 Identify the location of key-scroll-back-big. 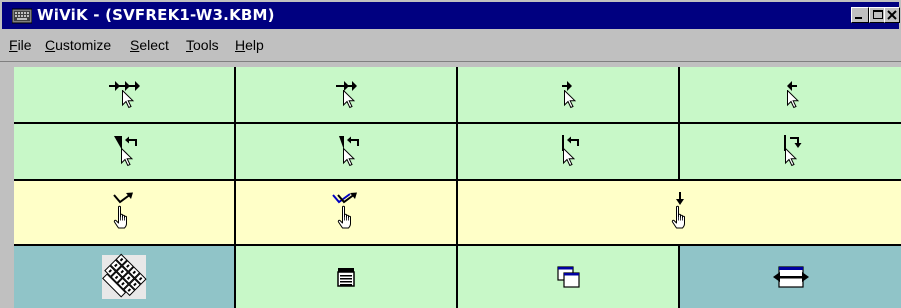
(124, 151).